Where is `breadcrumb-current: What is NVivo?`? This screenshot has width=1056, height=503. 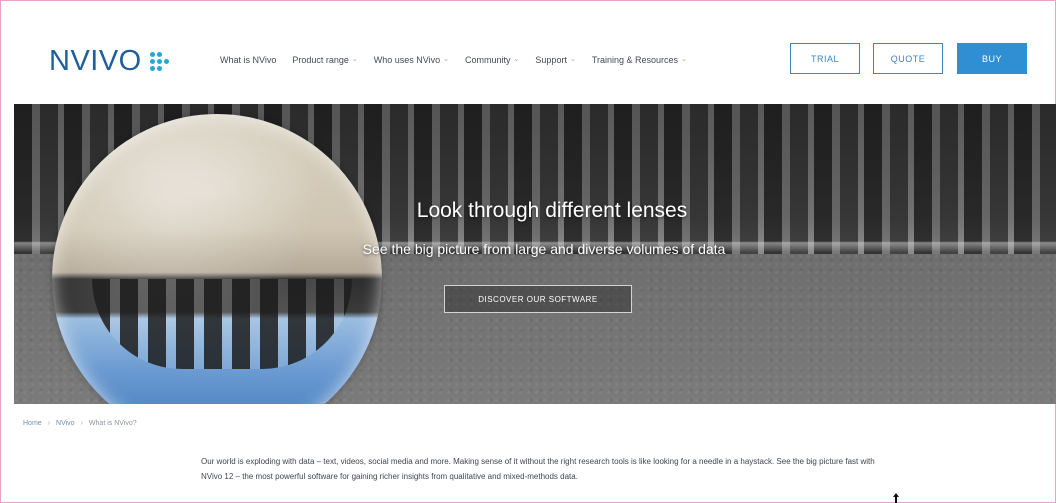 breadcrumb-current: What is NVivo? is located at coordinates (112, 423).